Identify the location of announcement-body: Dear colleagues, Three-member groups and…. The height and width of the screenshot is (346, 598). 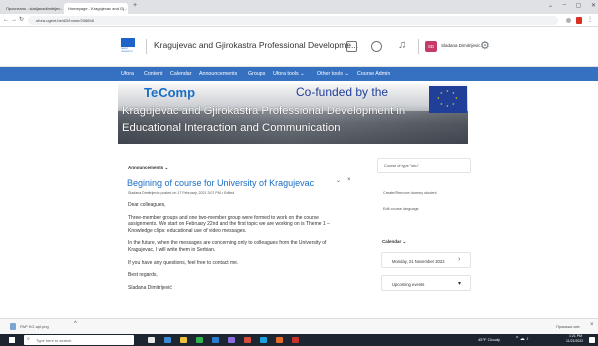
(235, 246).